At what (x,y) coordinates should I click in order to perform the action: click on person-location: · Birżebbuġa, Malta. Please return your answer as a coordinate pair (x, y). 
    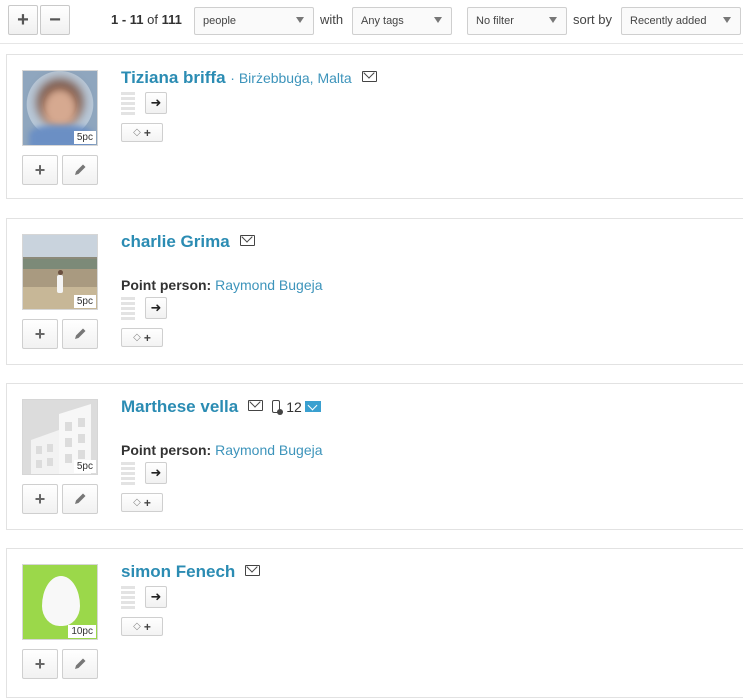
    Looking at the image, I should click on (290, 78).